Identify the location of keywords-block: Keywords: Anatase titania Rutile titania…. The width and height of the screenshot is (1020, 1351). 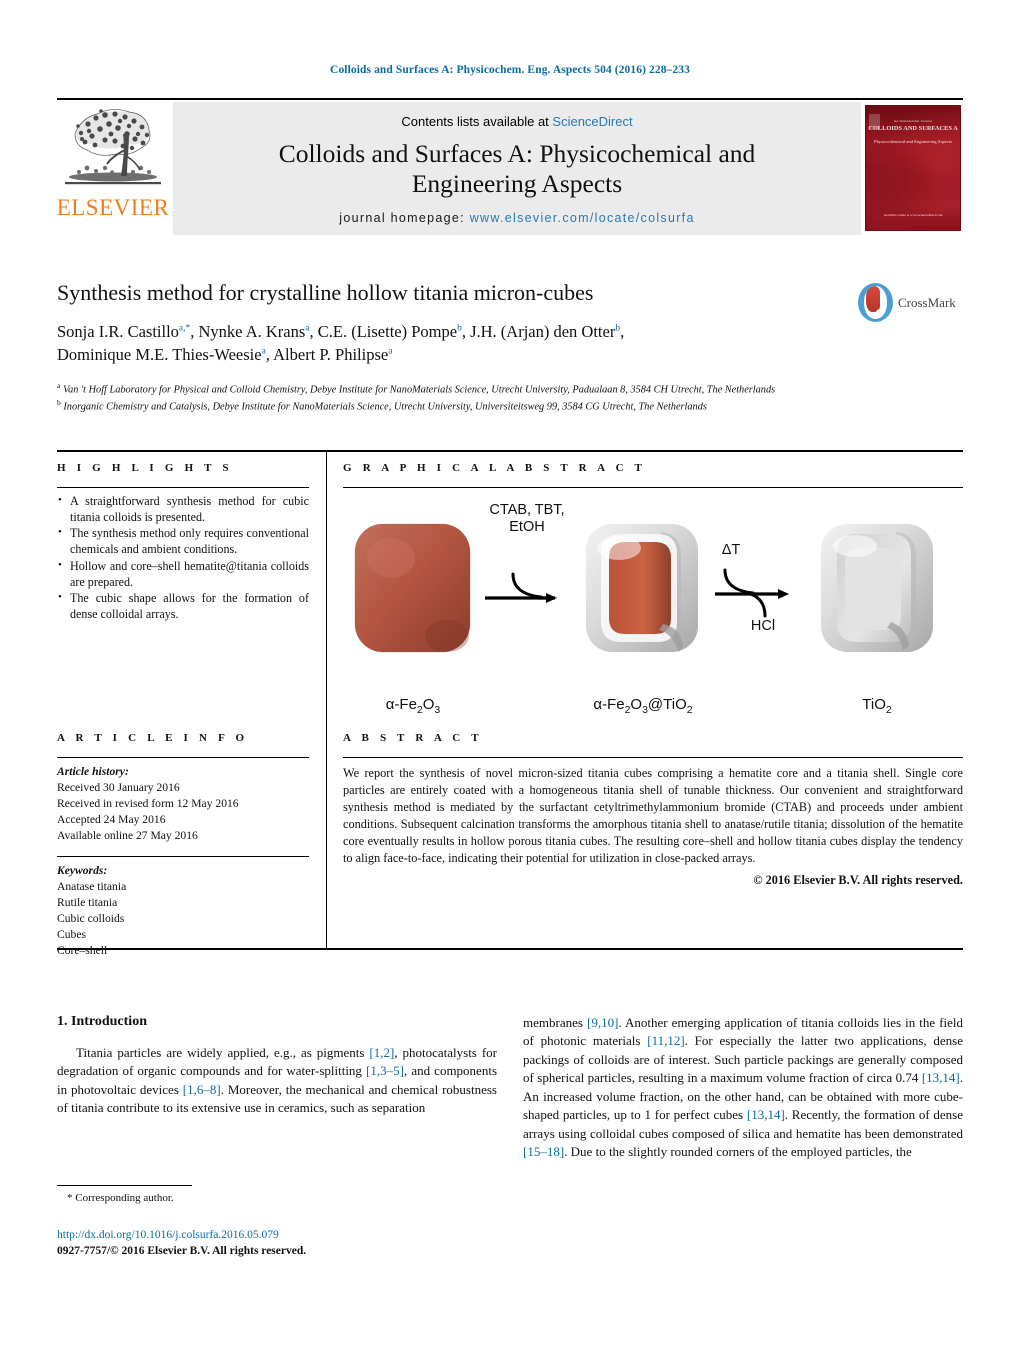
(183, 910).